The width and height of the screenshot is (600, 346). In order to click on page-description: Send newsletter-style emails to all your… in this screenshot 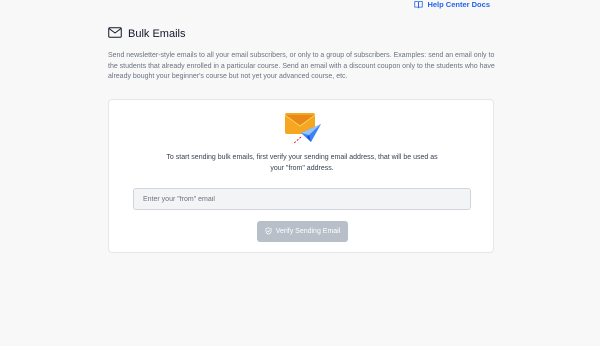, I will do `click(301, 66)`.